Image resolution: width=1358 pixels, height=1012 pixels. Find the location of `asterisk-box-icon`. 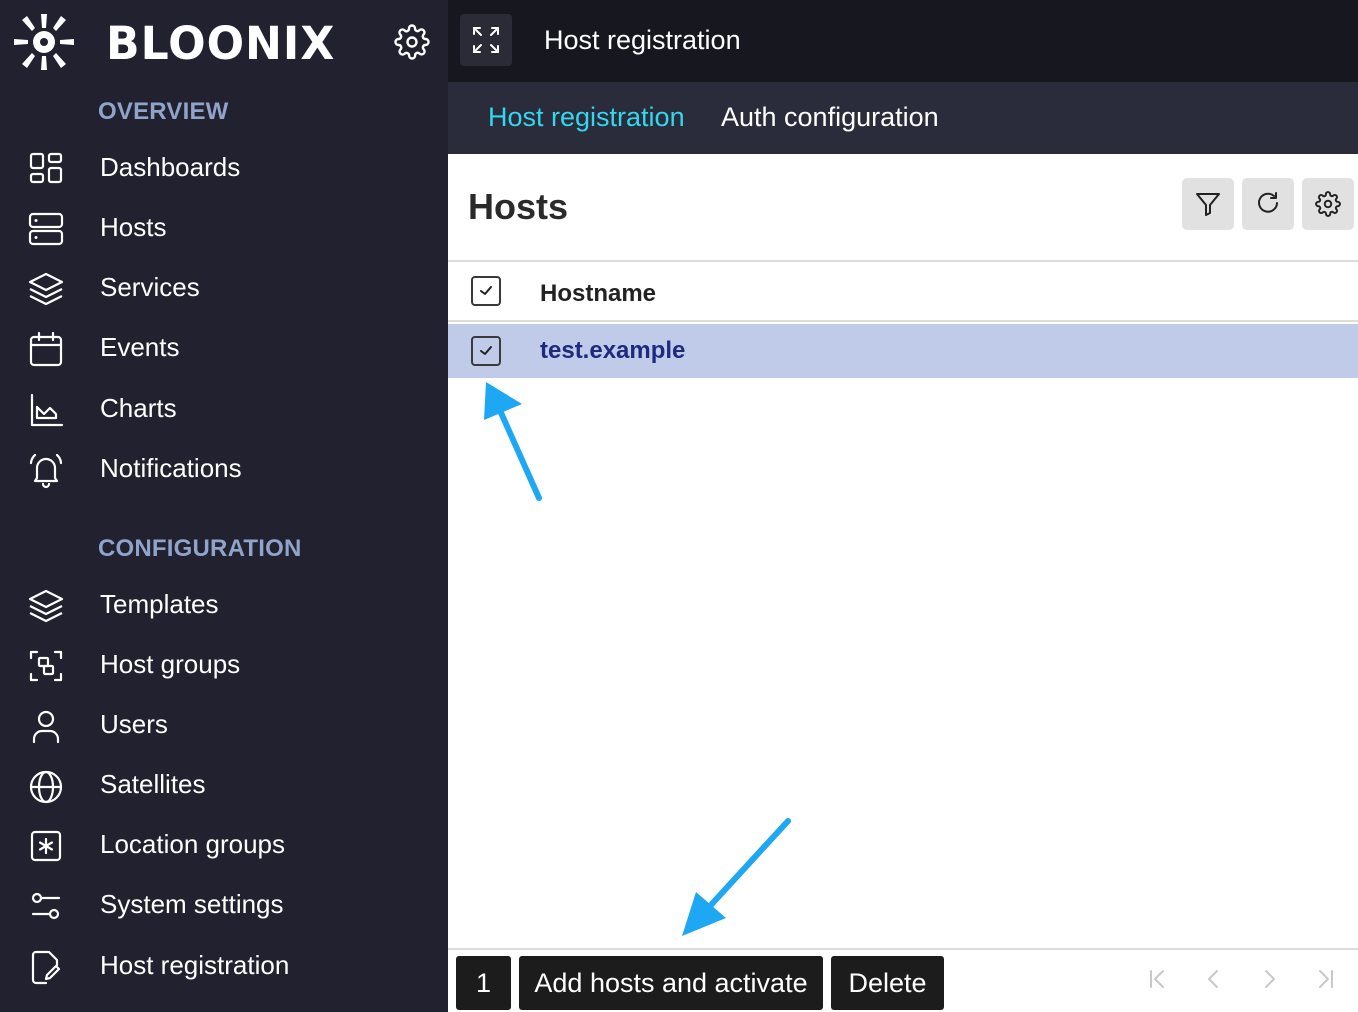

asterisk-box-icon is located at coordinates (46, 846).